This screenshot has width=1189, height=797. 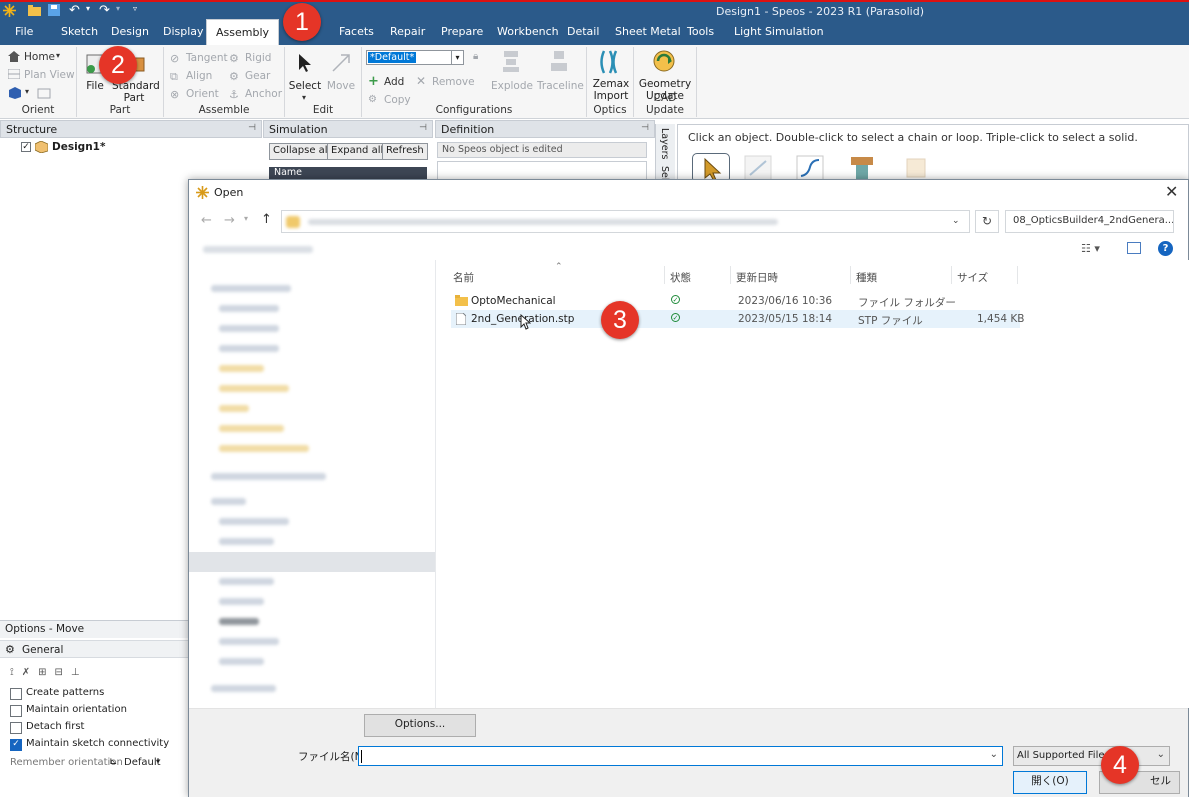 I want to click on column-header-size: サイズ, so click(x=972, y=277).